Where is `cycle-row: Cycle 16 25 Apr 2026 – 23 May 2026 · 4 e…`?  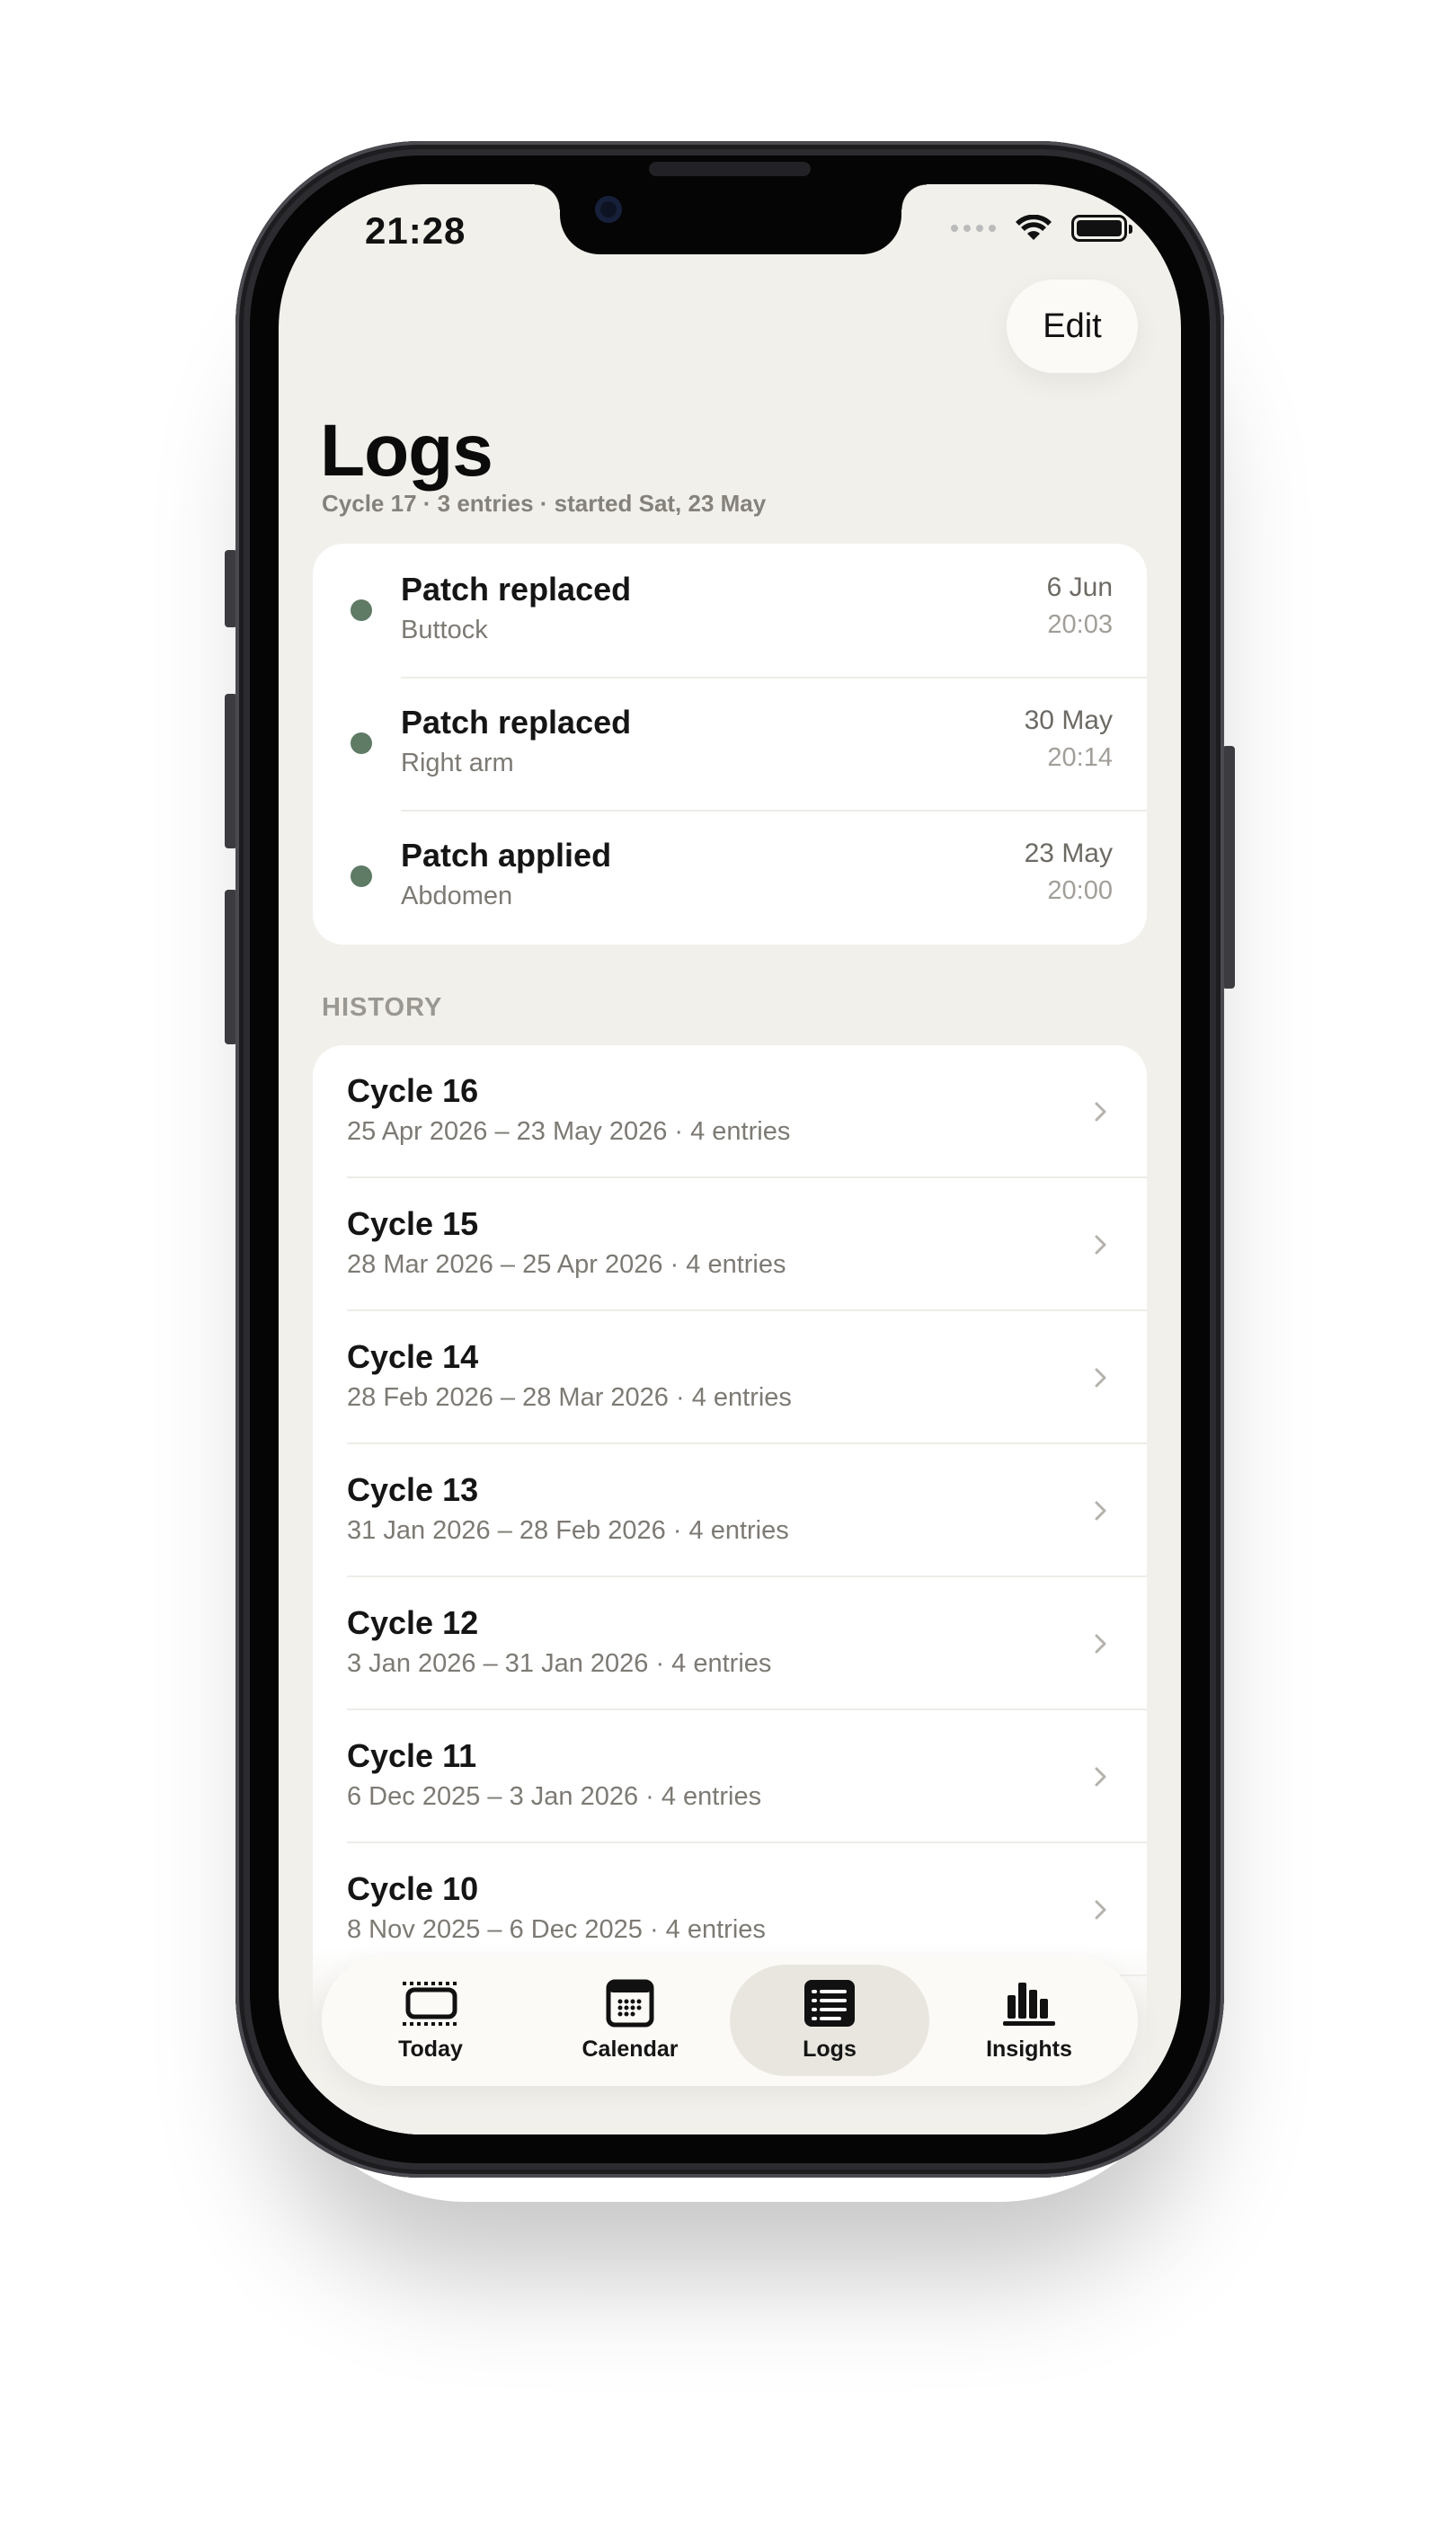 cycle-row: Cycle 16 25 Apr 2026 – 23 May 2026 · 4 e… is located at coordinates (730, 1111).